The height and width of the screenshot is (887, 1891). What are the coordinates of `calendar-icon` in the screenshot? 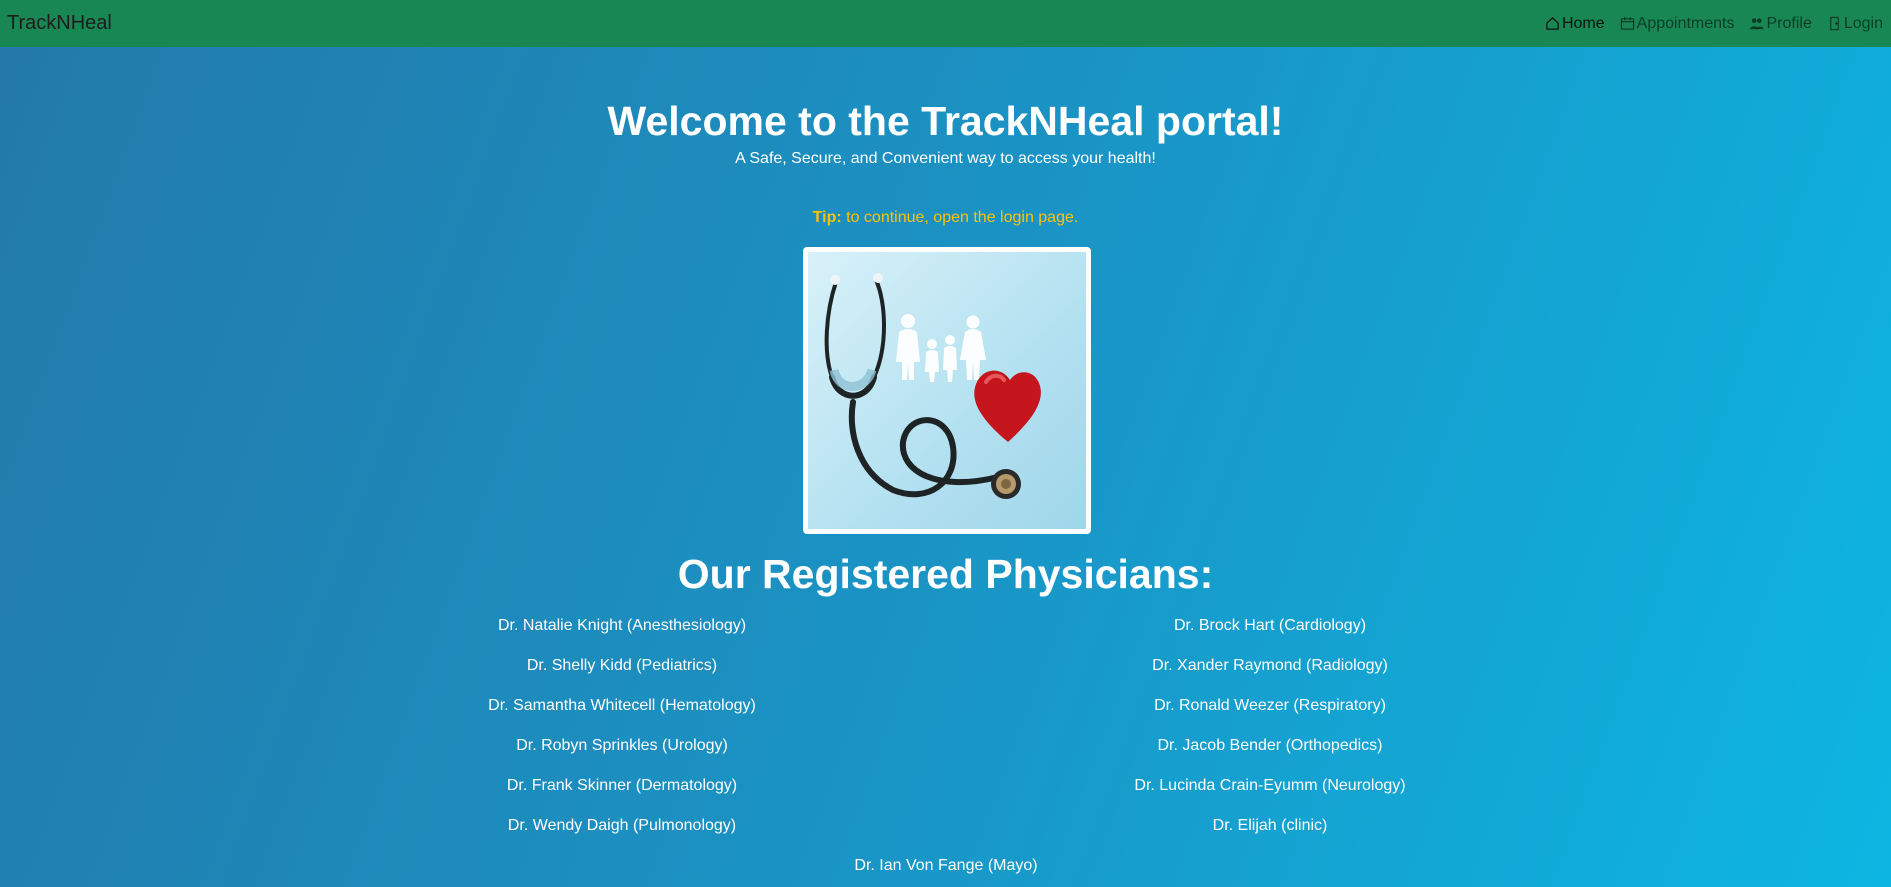 It's located at (1627, 23).